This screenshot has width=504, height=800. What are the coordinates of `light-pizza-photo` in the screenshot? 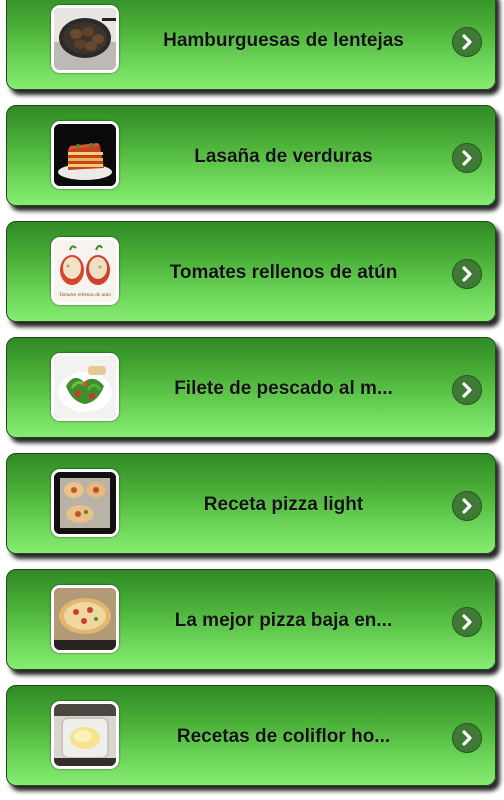 It's located at (85, 503).